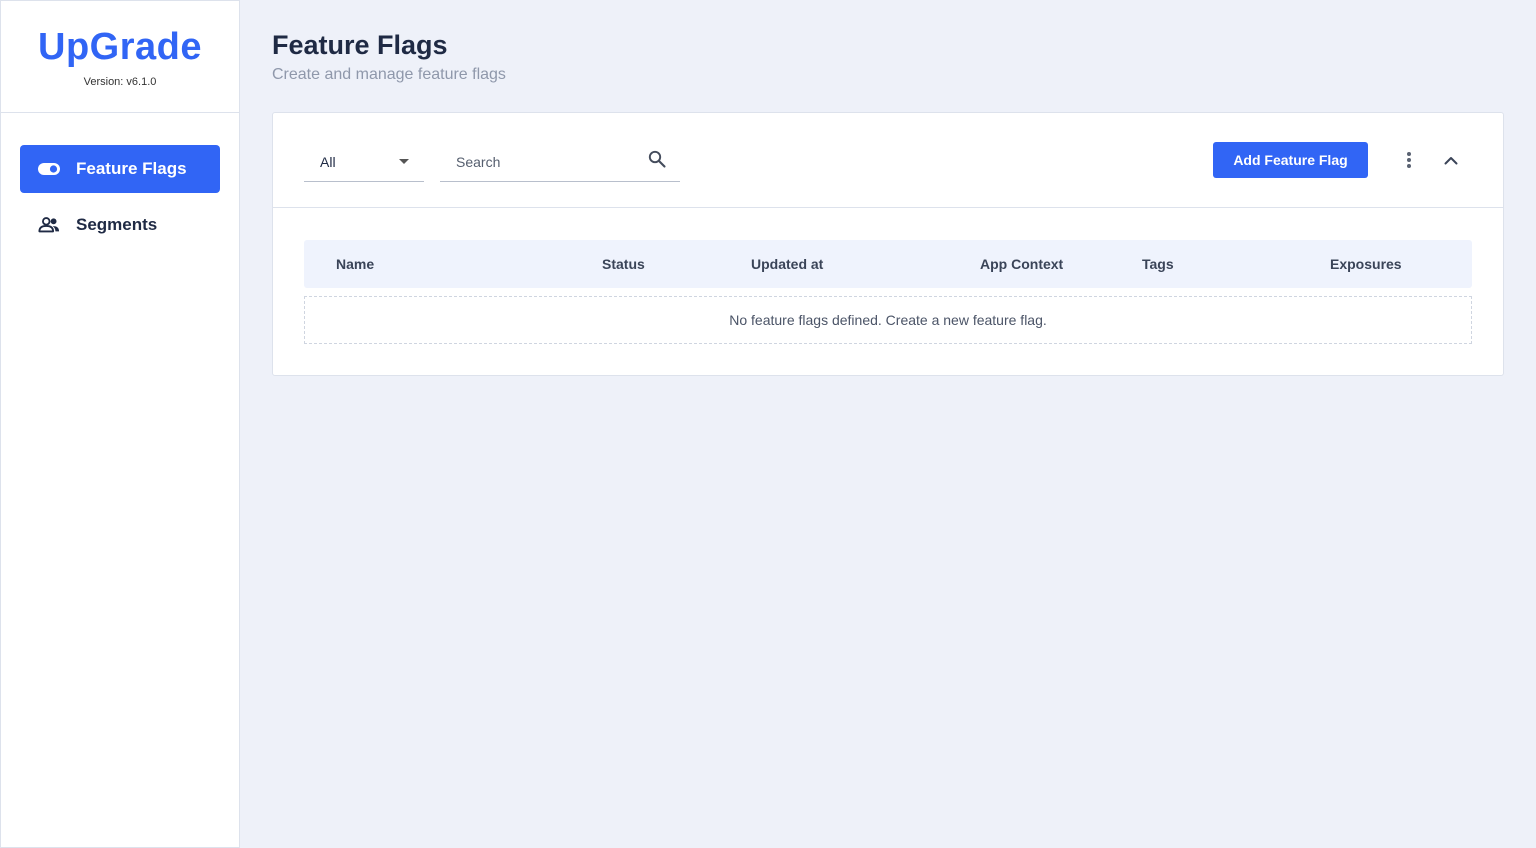  I want to click on column-header-status: Status, so click(623, 264).